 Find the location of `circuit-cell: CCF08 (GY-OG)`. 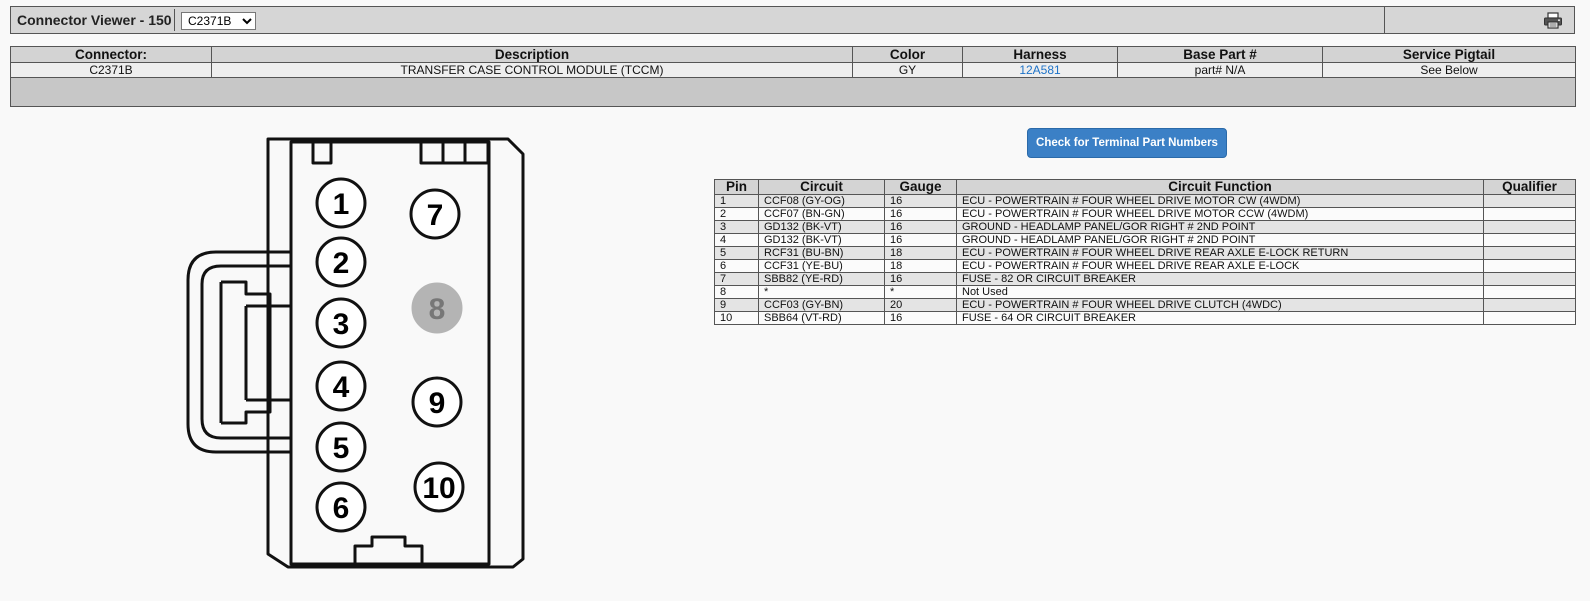

circuit-cell: CCF08 (GY-OG) is located at coordinates (821, 201).